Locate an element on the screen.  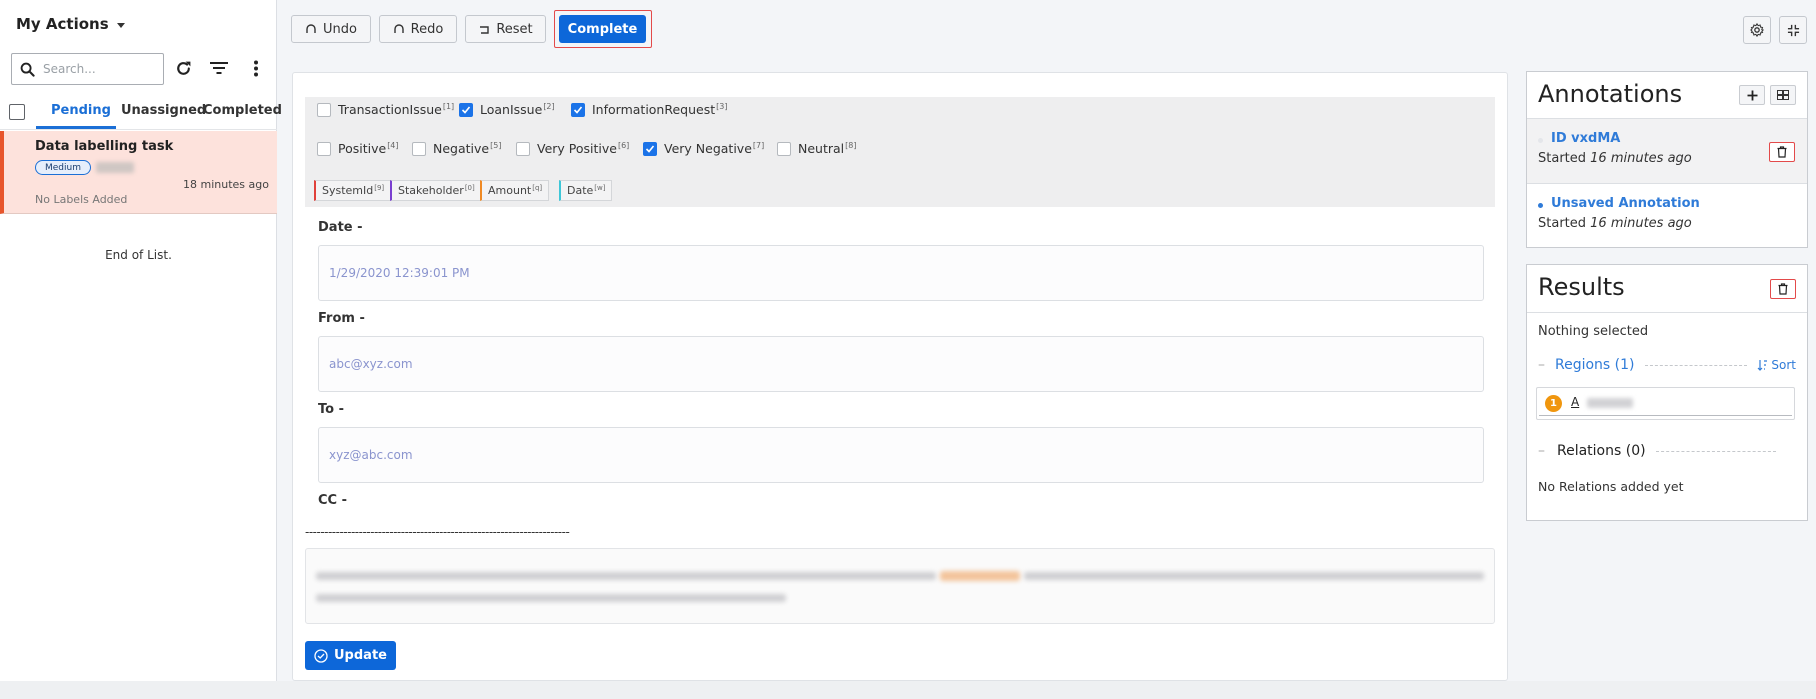
tag-text: Stakeholder is located at coordinates (431, 190).